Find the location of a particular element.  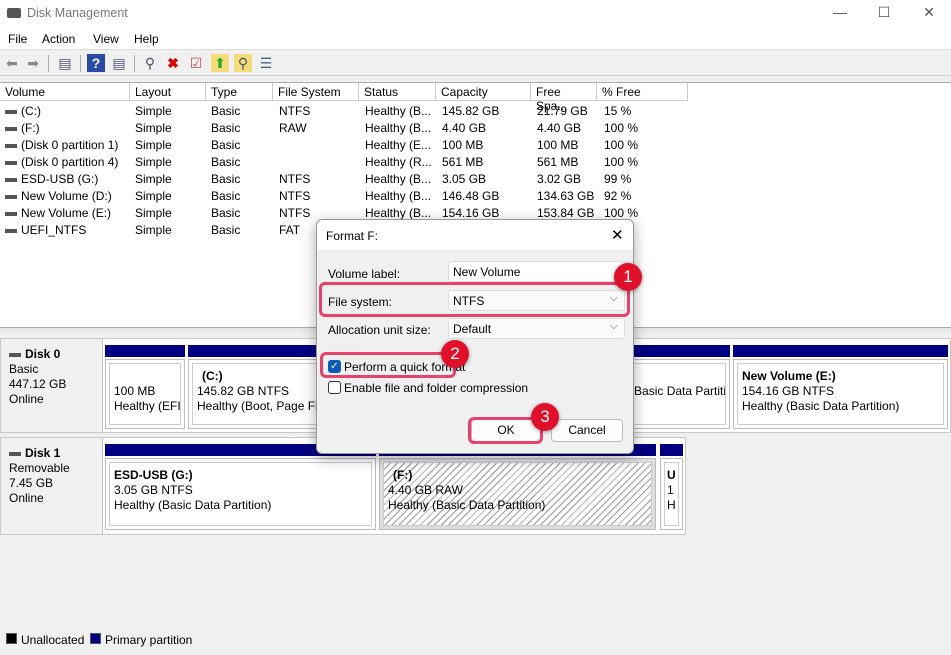

minimize-button: — is located at coordinates (840, 13).